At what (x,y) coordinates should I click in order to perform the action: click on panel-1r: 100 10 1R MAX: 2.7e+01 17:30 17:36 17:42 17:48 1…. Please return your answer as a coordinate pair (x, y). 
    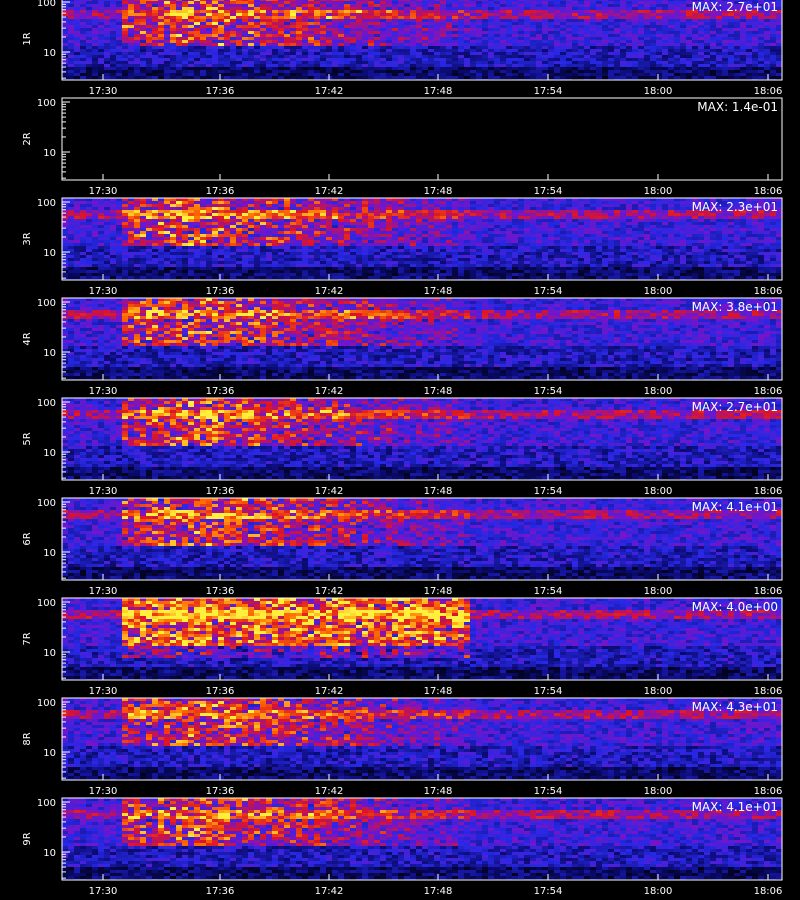
    Looking at the image, I should click on (402, 48).